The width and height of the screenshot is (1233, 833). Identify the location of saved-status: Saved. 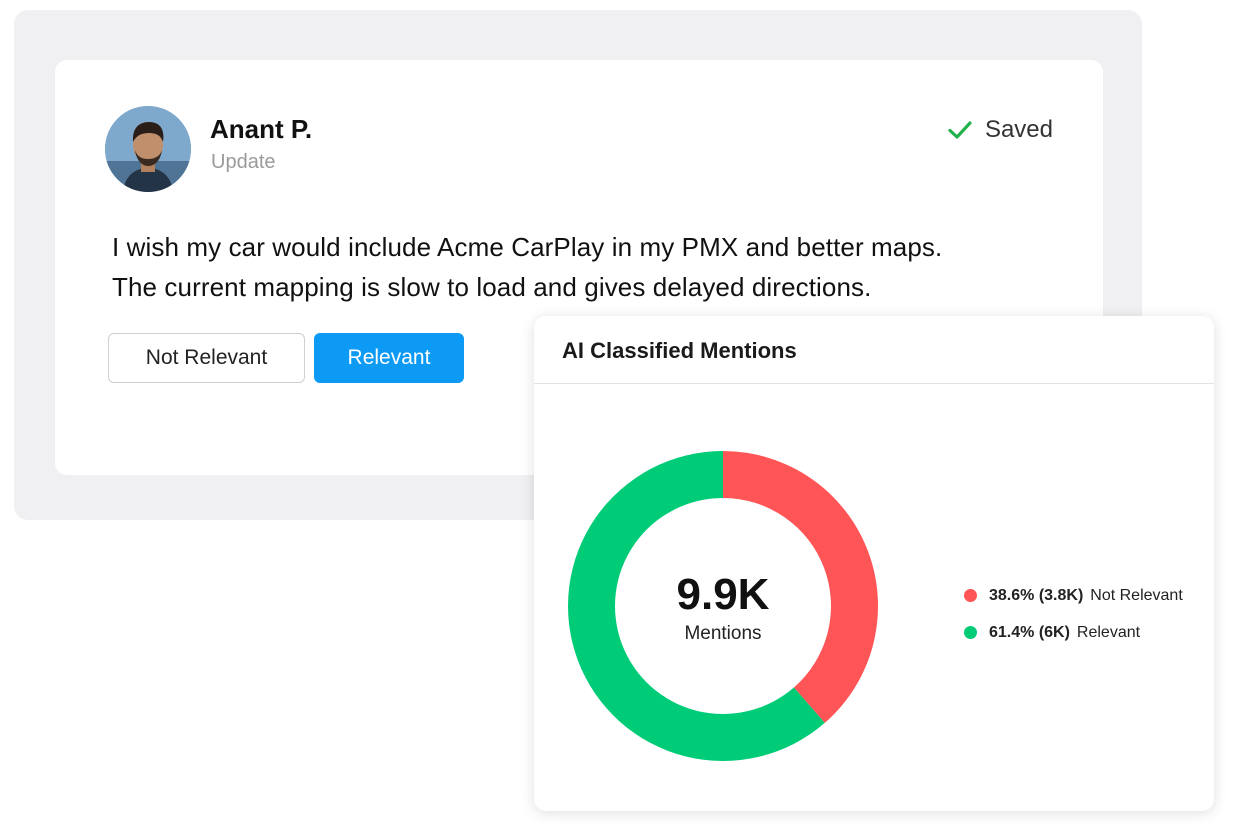
(1000, 130).